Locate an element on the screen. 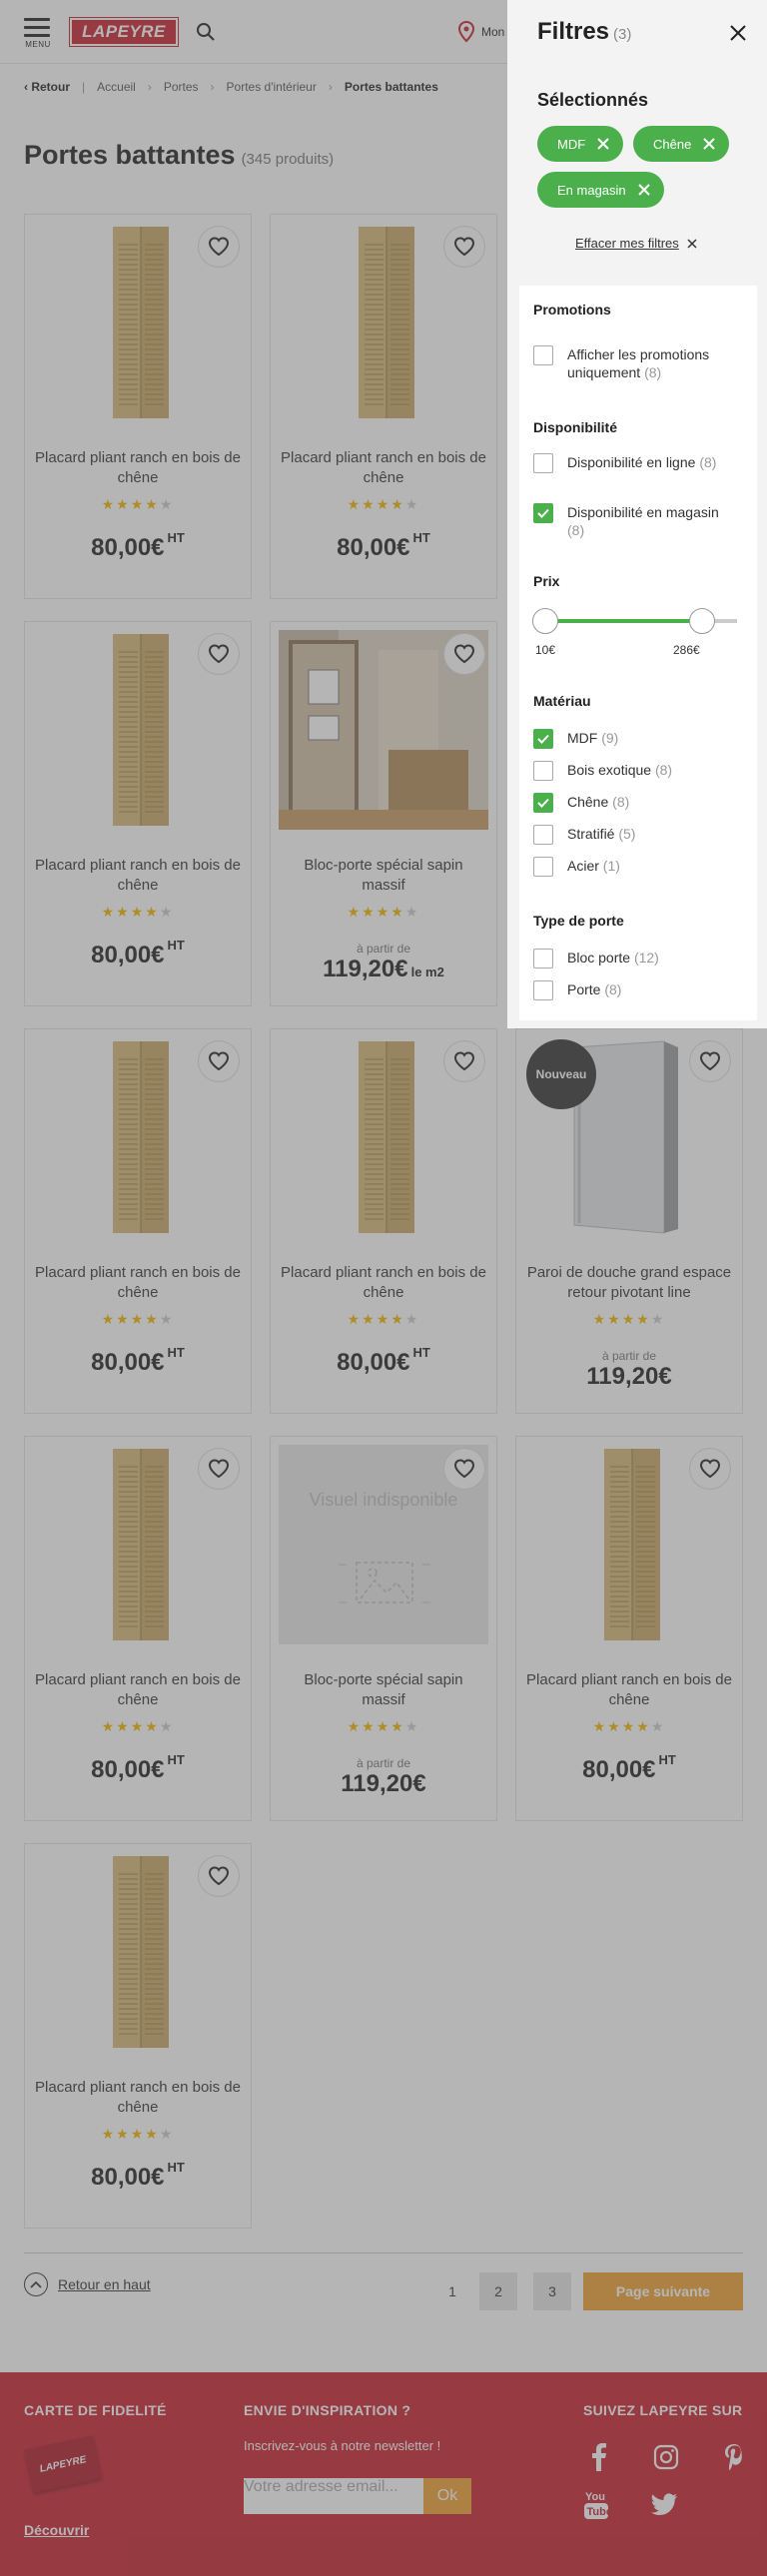 The height and width of the screenshot is (2576, 767). filter-option-count: (5) is located at coordinates (627, 834).